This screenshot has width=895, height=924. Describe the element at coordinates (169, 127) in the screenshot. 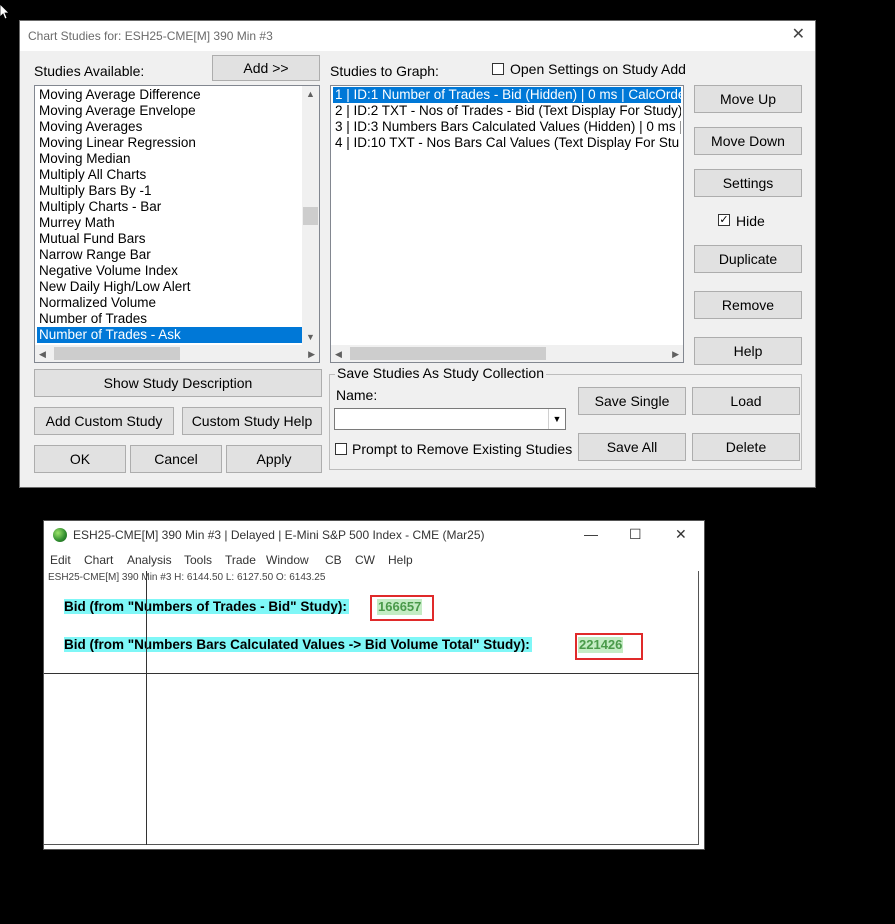

I see `study-list-item: Moving Averages` at that location.